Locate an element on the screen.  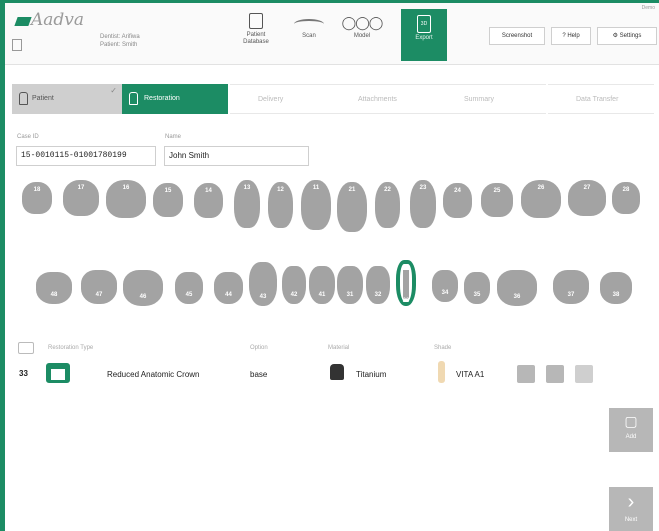
tooth-32: 32 is located at coordinates (378, 285).